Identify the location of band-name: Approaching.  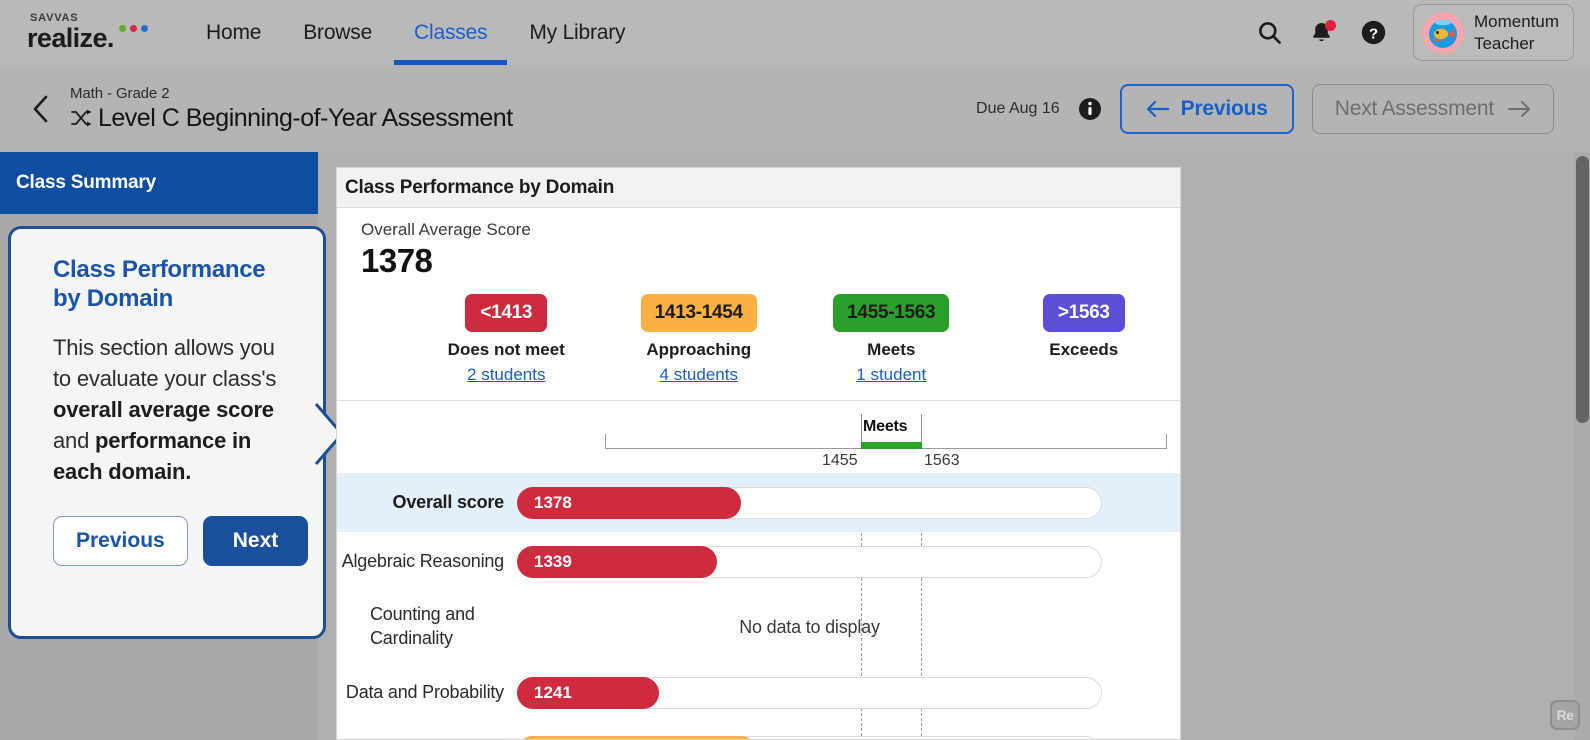
(699, 349).